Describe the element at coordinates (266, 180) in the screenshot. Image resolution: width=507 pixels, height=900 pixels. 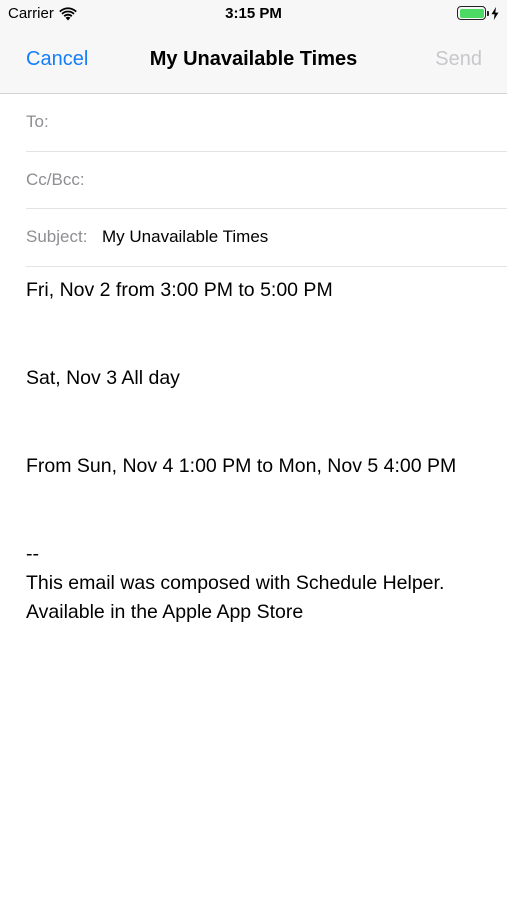
I see `cc-bcc-field: Cc/Bcc:` at that location.